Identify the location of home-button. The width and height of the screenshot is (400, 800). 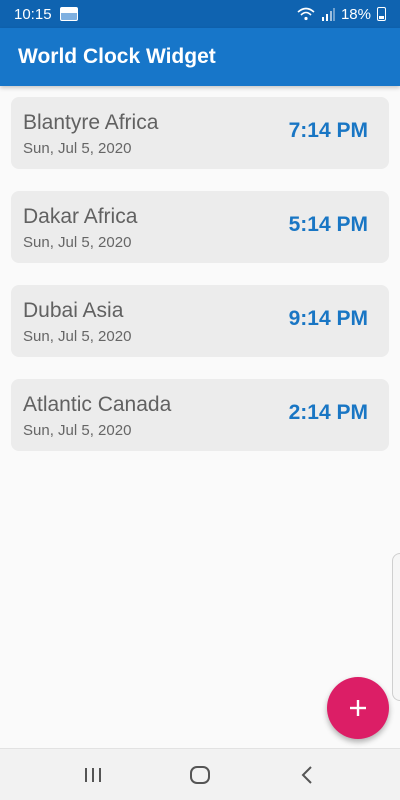
(200, 775).